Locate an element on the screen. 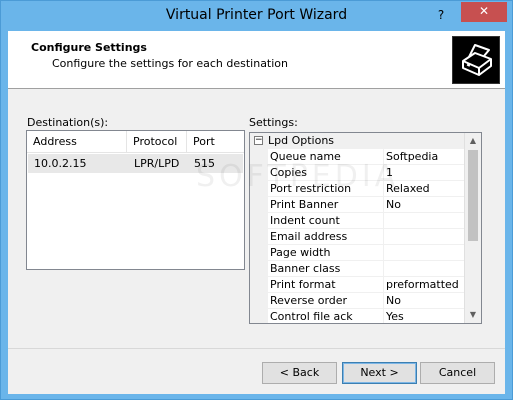 The width and height of the screenshot is (513, 400). property-row: Banner class is located at coordinates (357, 269).